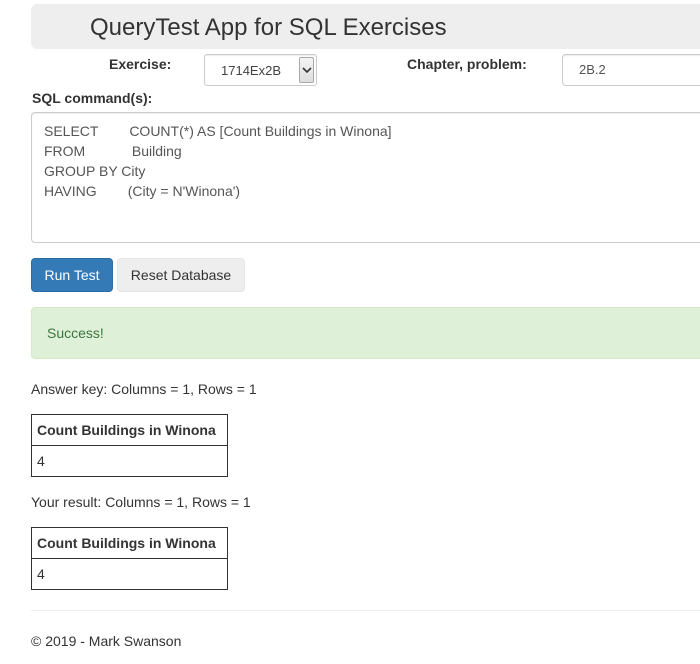  Describe the element at coordinates (95, 171) in the screenshot. I see `sql-line: GROUP BY City` at that location.